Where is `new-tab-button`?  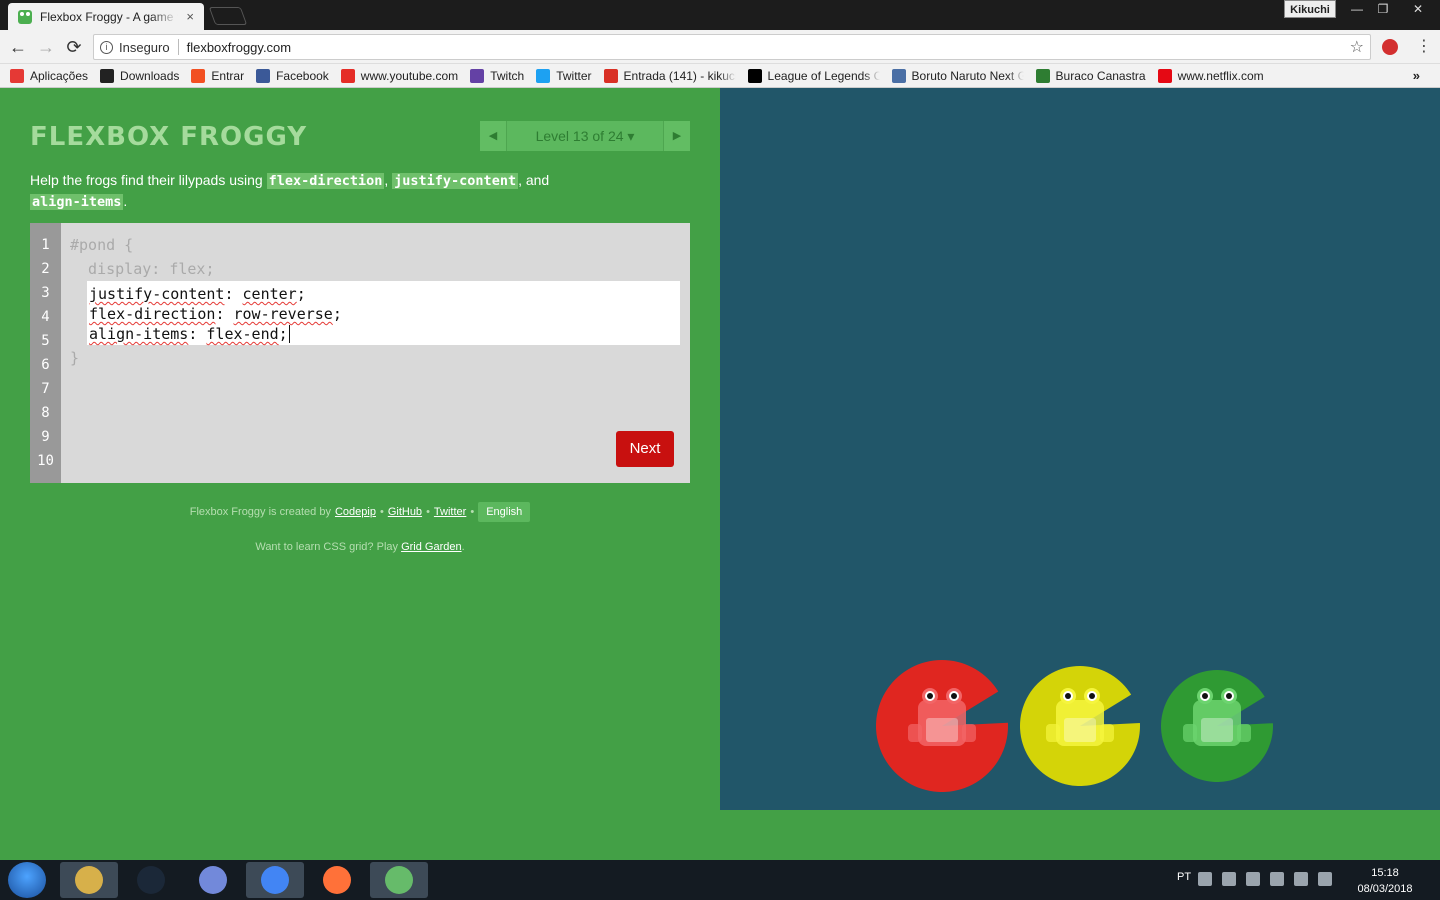 new-tab-button is located at coordinates (228, 16).